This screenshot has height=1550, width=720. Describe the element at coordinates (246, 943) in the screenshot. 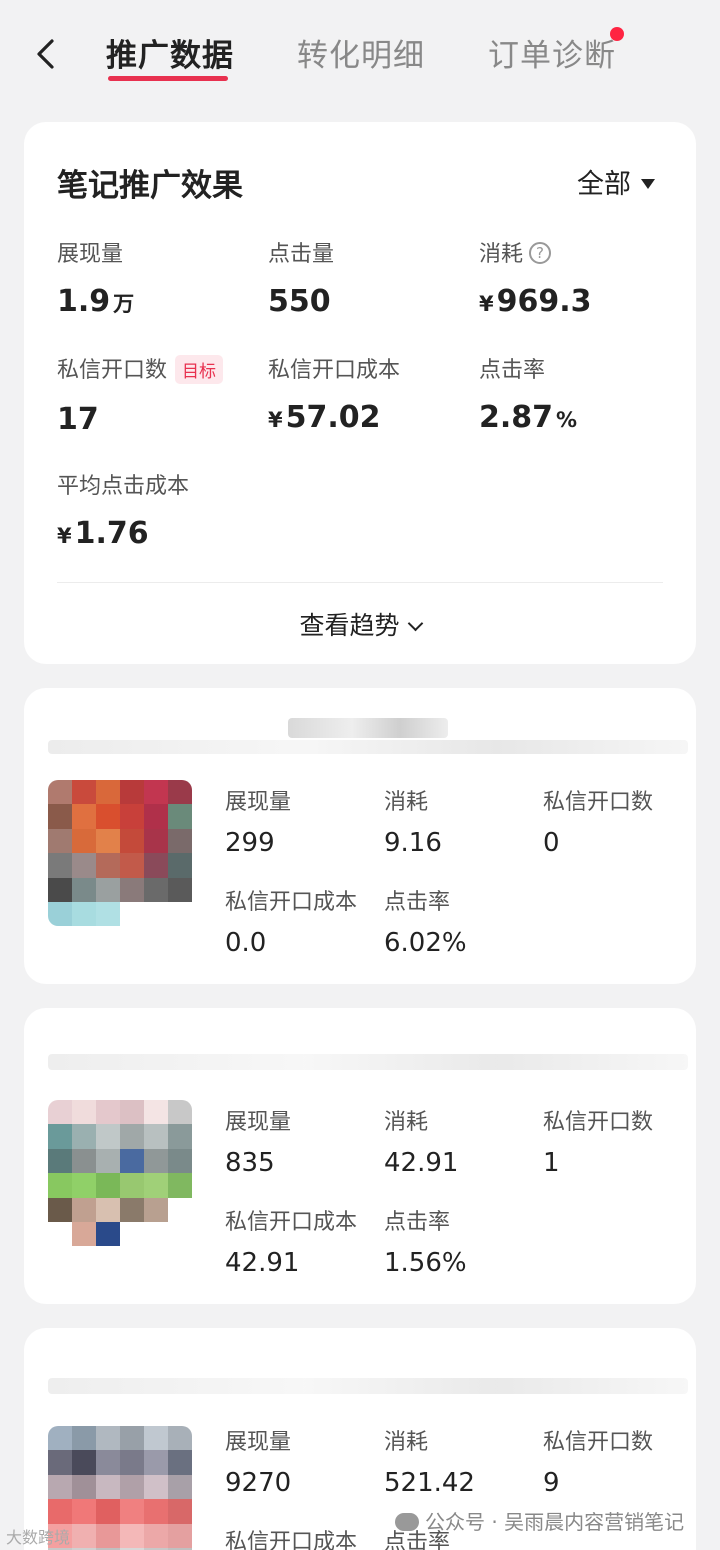

I see `stat-value: 0.0` at that location.